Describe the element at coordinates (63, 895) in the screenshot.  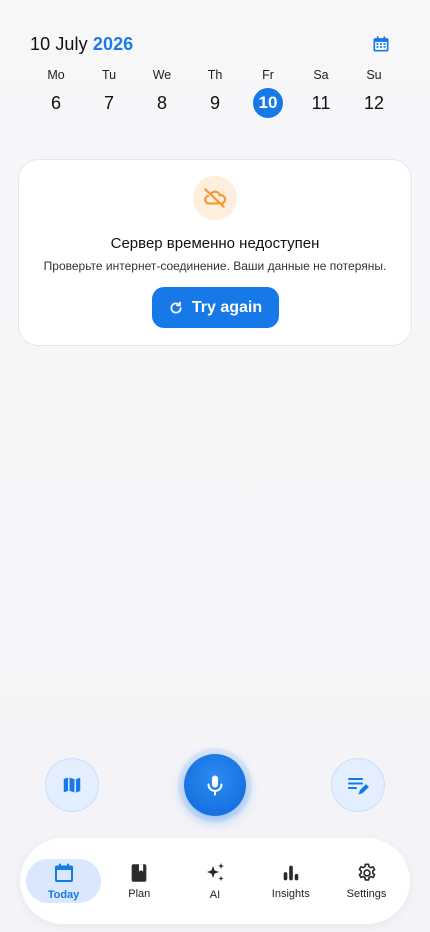
I see `nav-label: Today` at that location.